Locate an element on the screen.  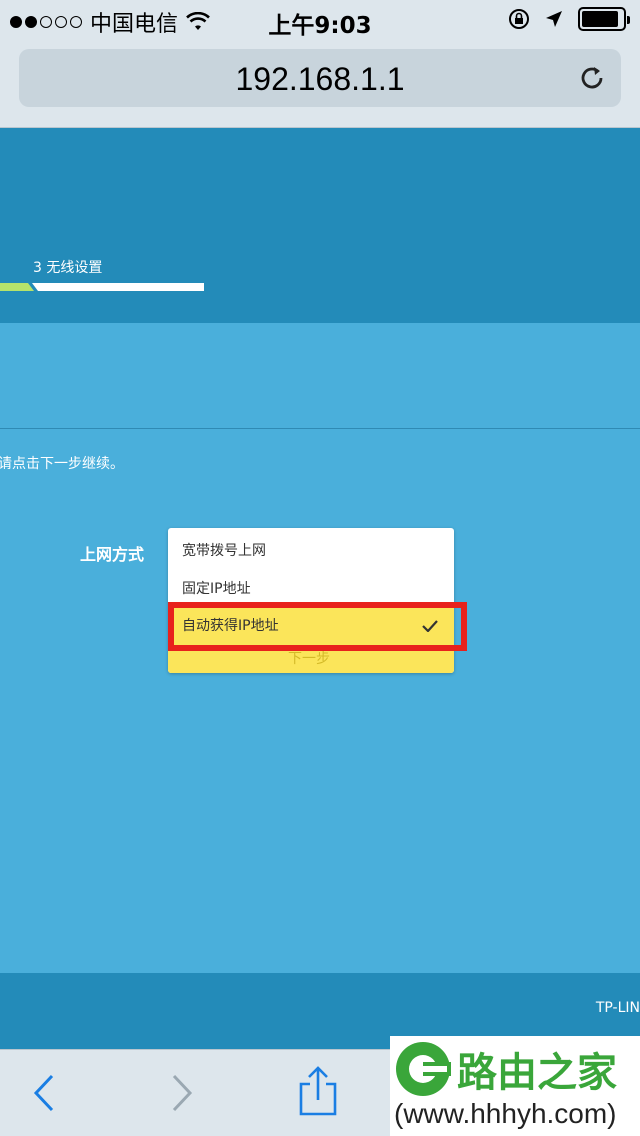
connection-type-label: 上网方式 is located at coordinates (112, 554).